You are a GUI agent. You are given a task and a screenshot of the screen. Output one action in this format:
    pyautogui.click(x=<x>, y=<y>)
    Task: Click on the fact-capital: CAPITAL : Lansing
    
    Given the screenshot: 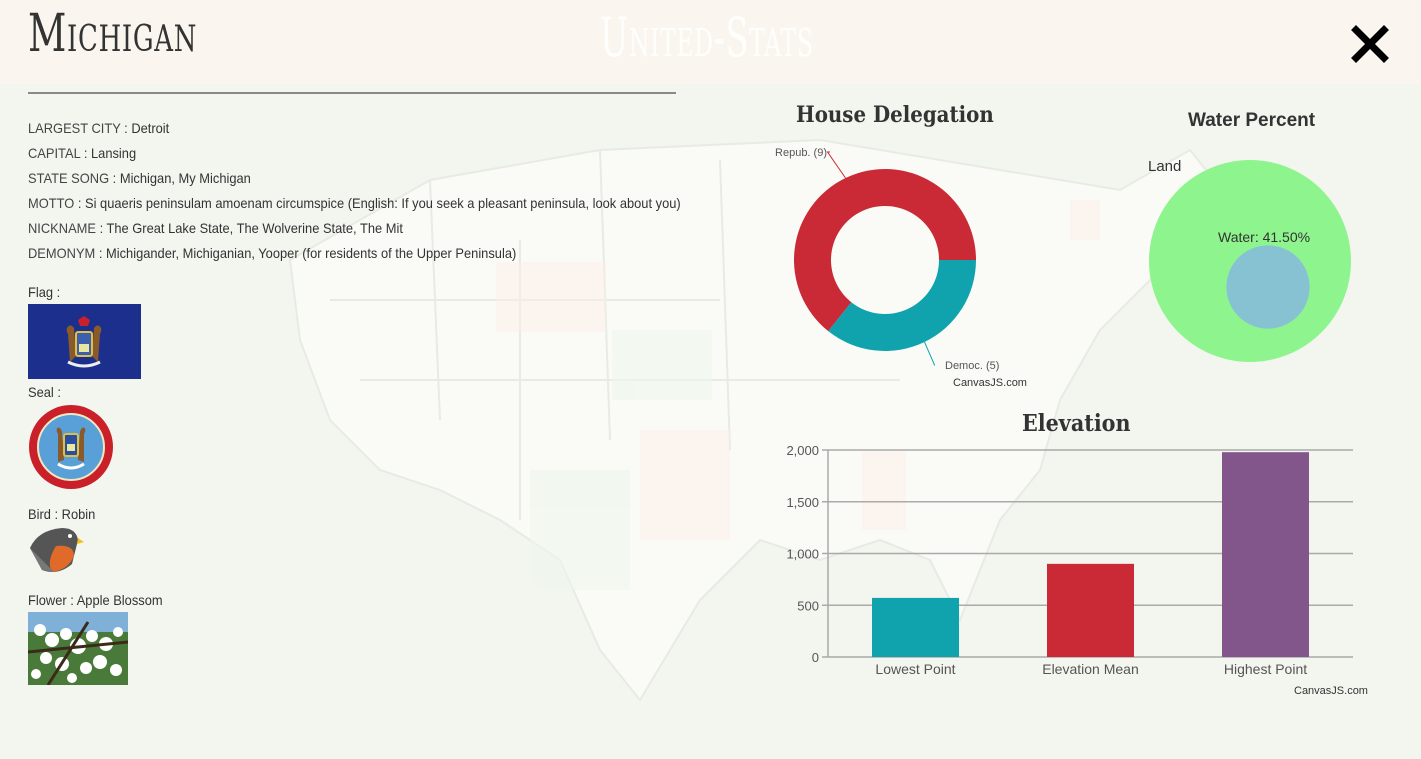 What is the action you would take?
    pyautogui.click(x=82, y=153)
    